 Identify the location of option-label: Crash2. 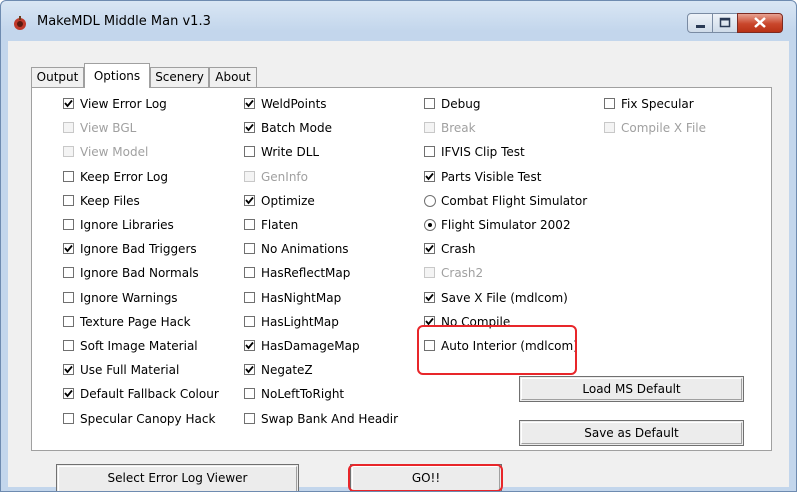
(462, 273).